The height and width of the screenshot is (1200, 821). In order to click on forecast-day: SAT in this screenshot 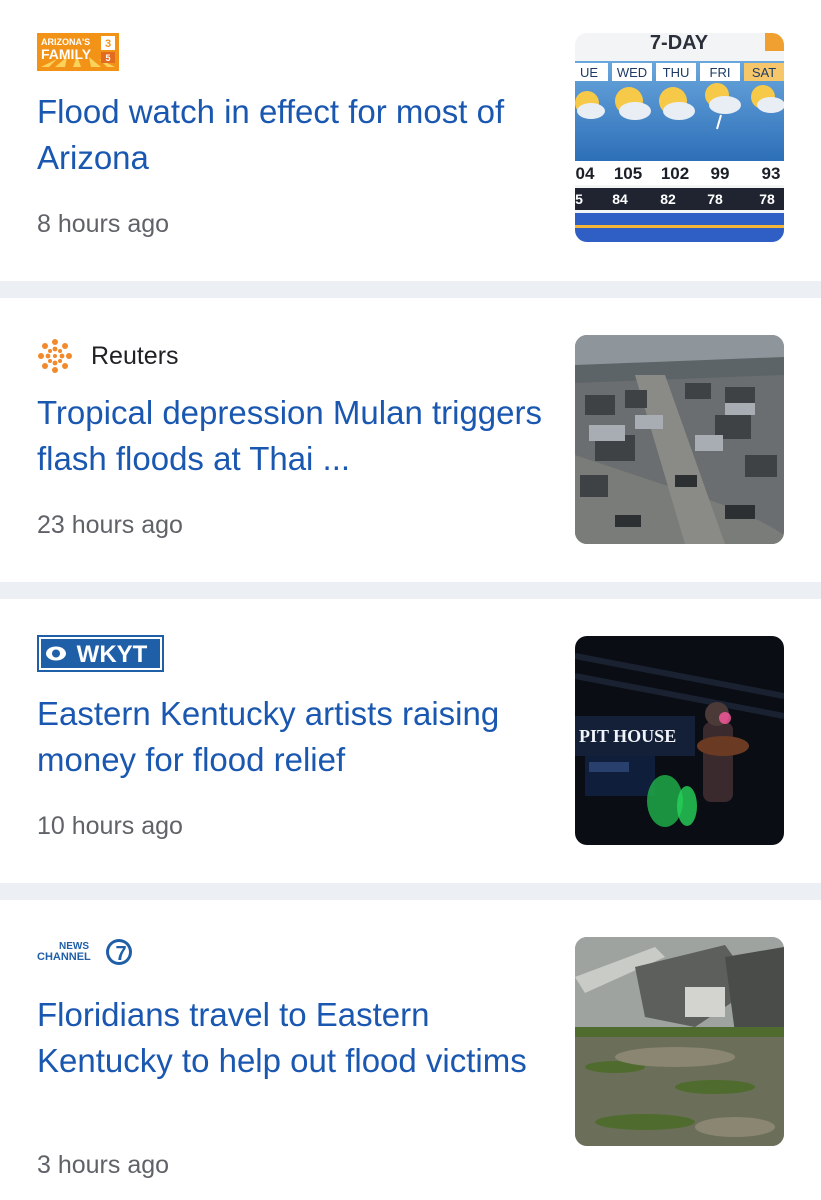, I will do `click(764, 72)`.